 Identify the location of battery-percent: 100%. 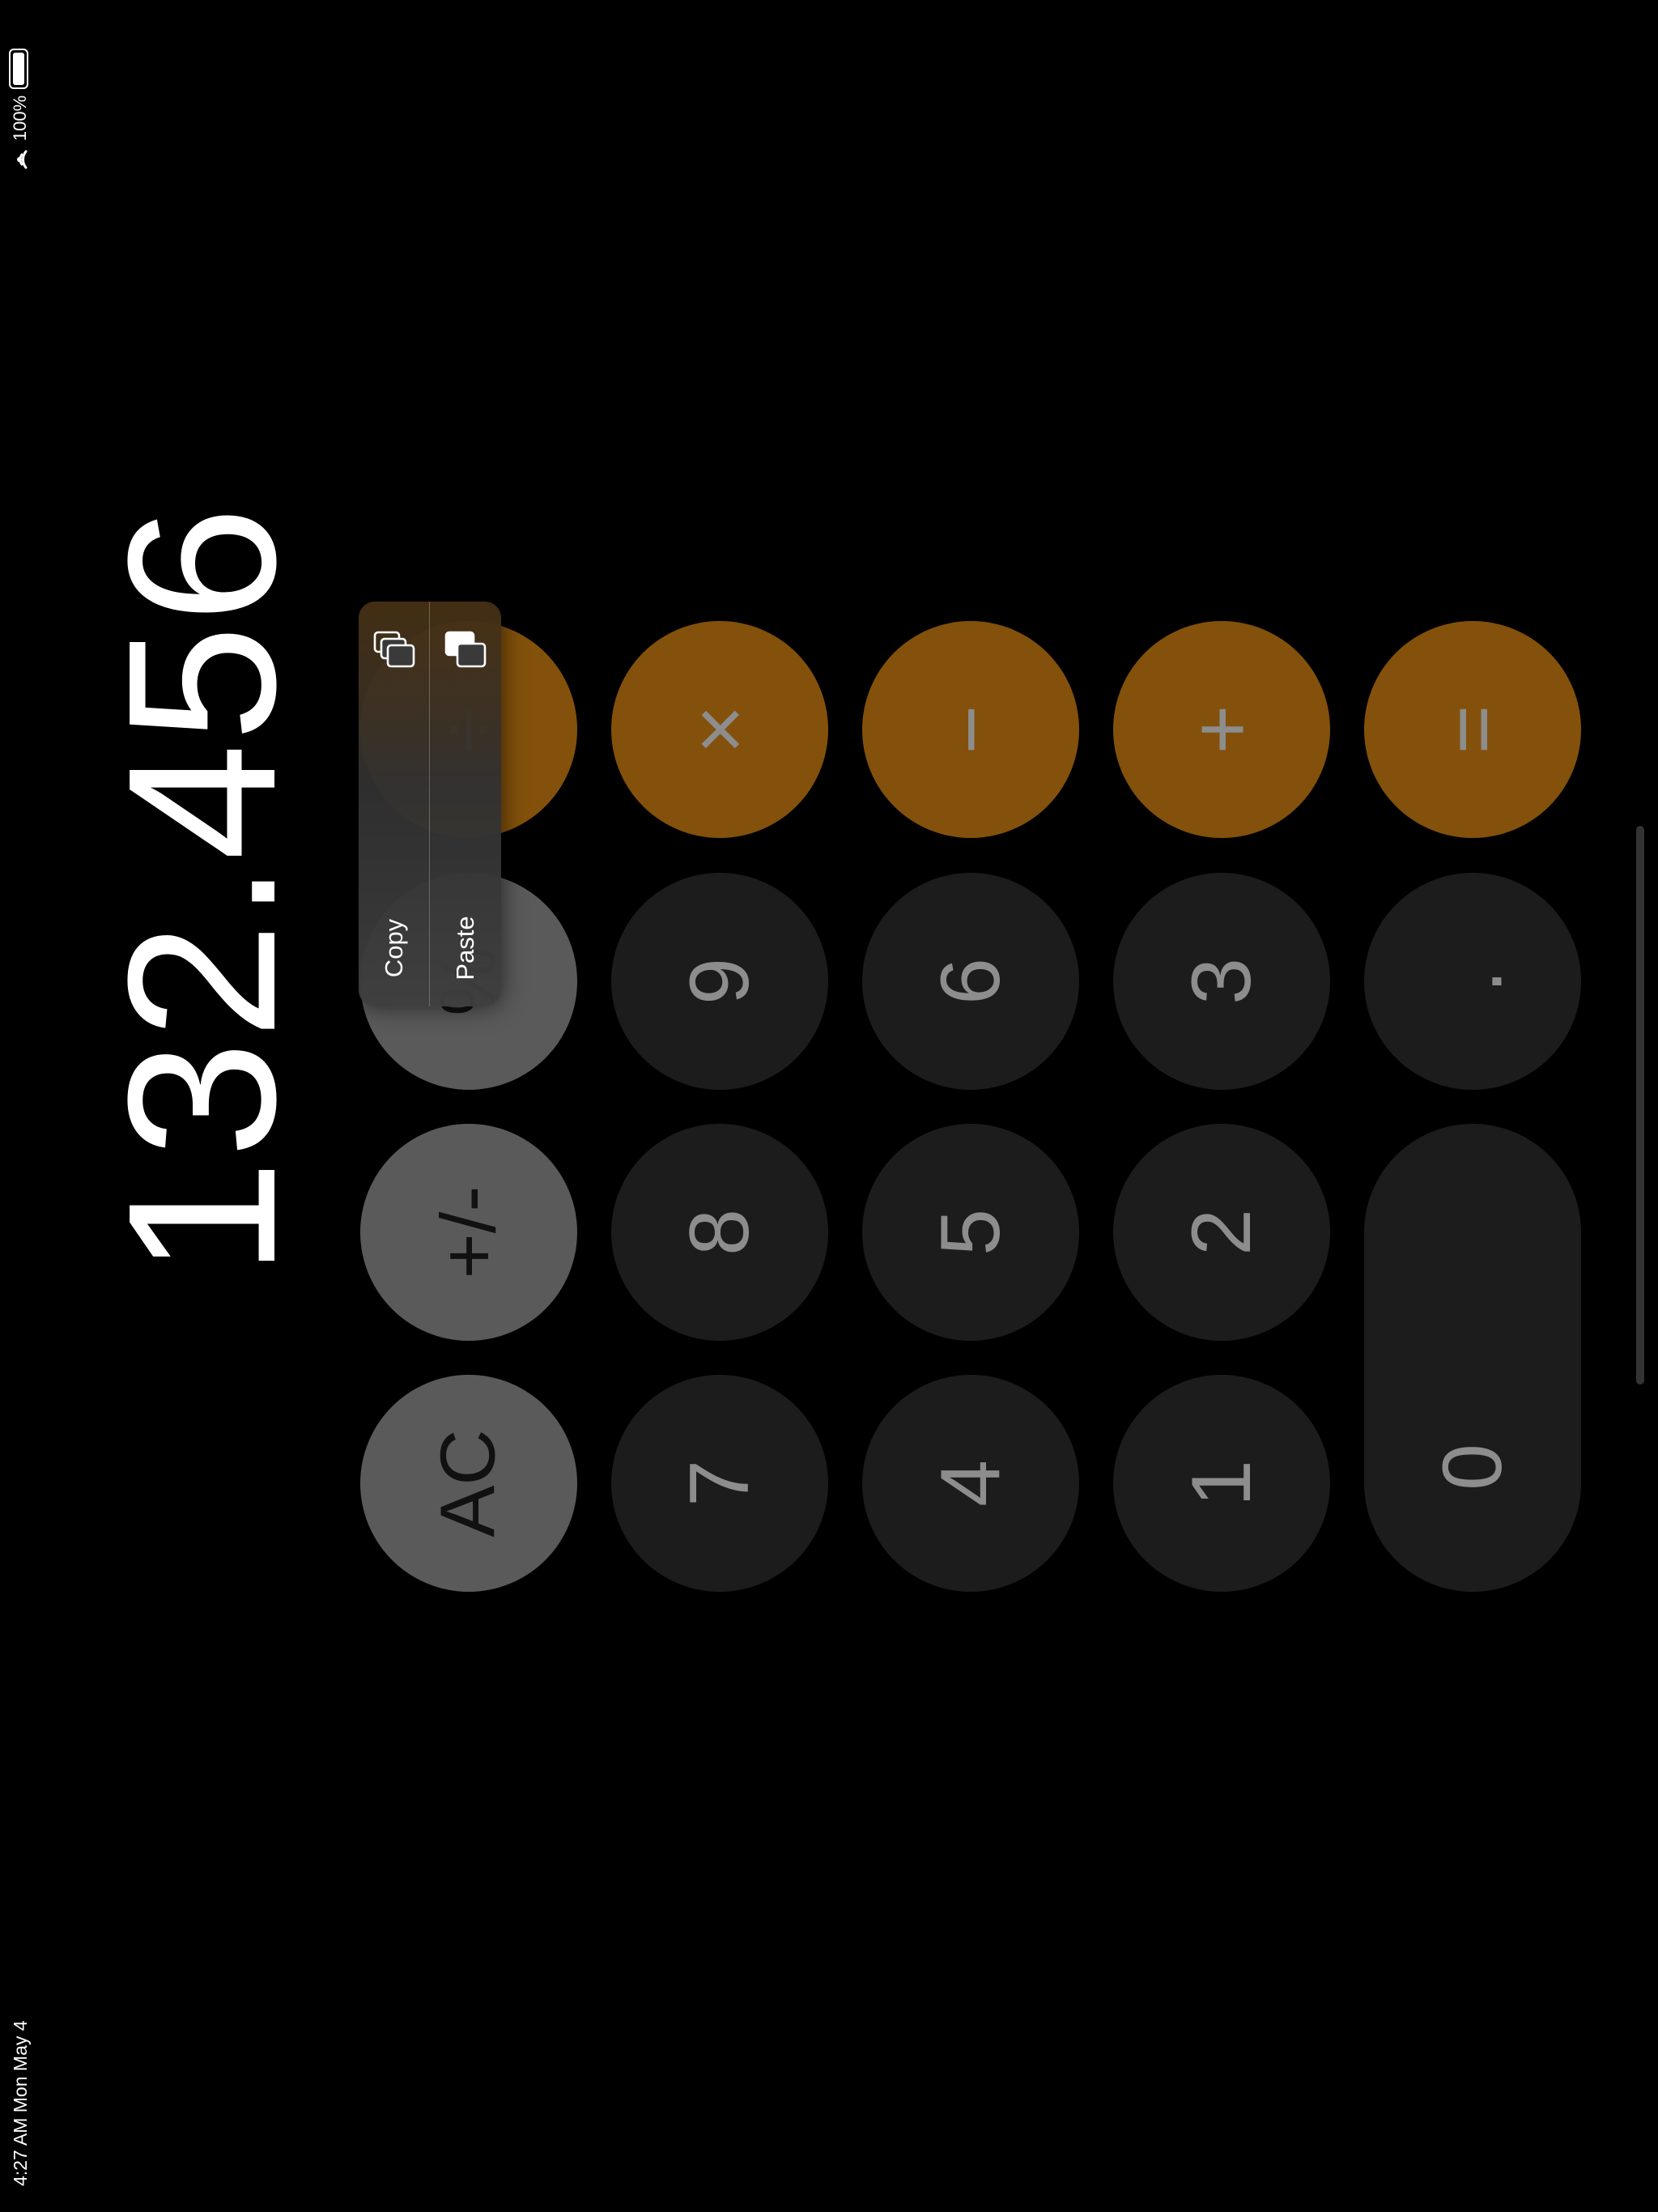
(20, 119).